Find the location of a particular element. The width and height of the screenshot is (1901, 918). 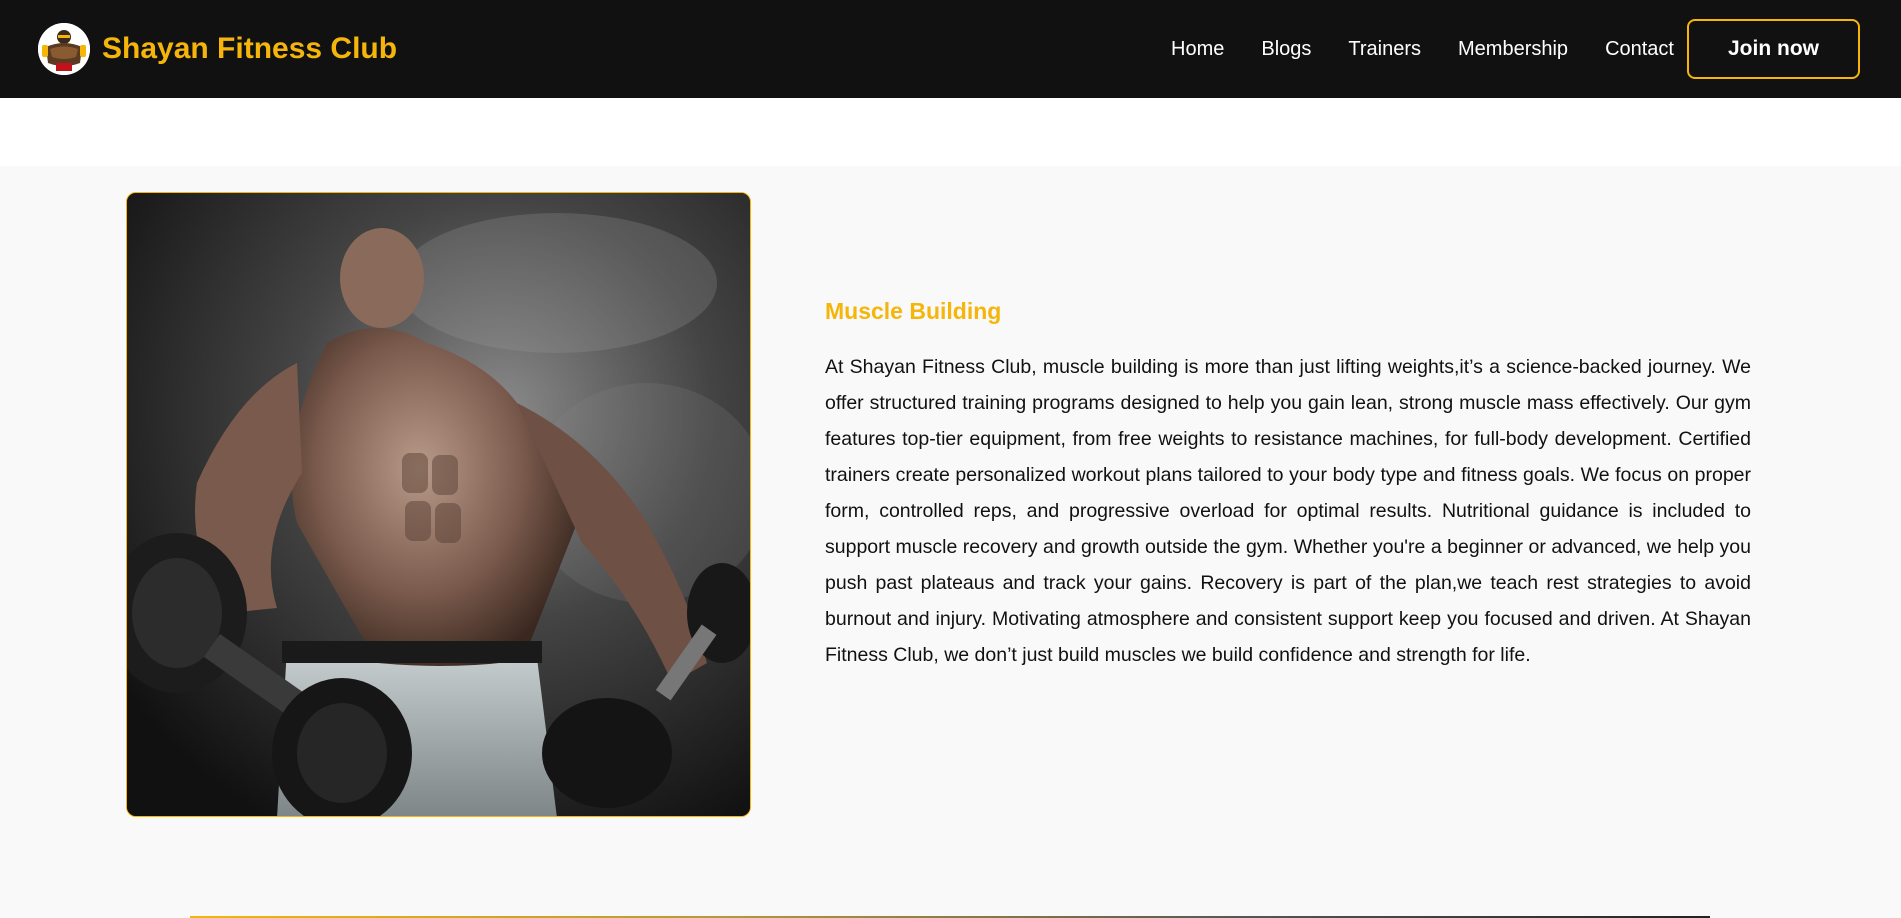

nav-blogs: Blogs is located at coordinates (1286, 49).